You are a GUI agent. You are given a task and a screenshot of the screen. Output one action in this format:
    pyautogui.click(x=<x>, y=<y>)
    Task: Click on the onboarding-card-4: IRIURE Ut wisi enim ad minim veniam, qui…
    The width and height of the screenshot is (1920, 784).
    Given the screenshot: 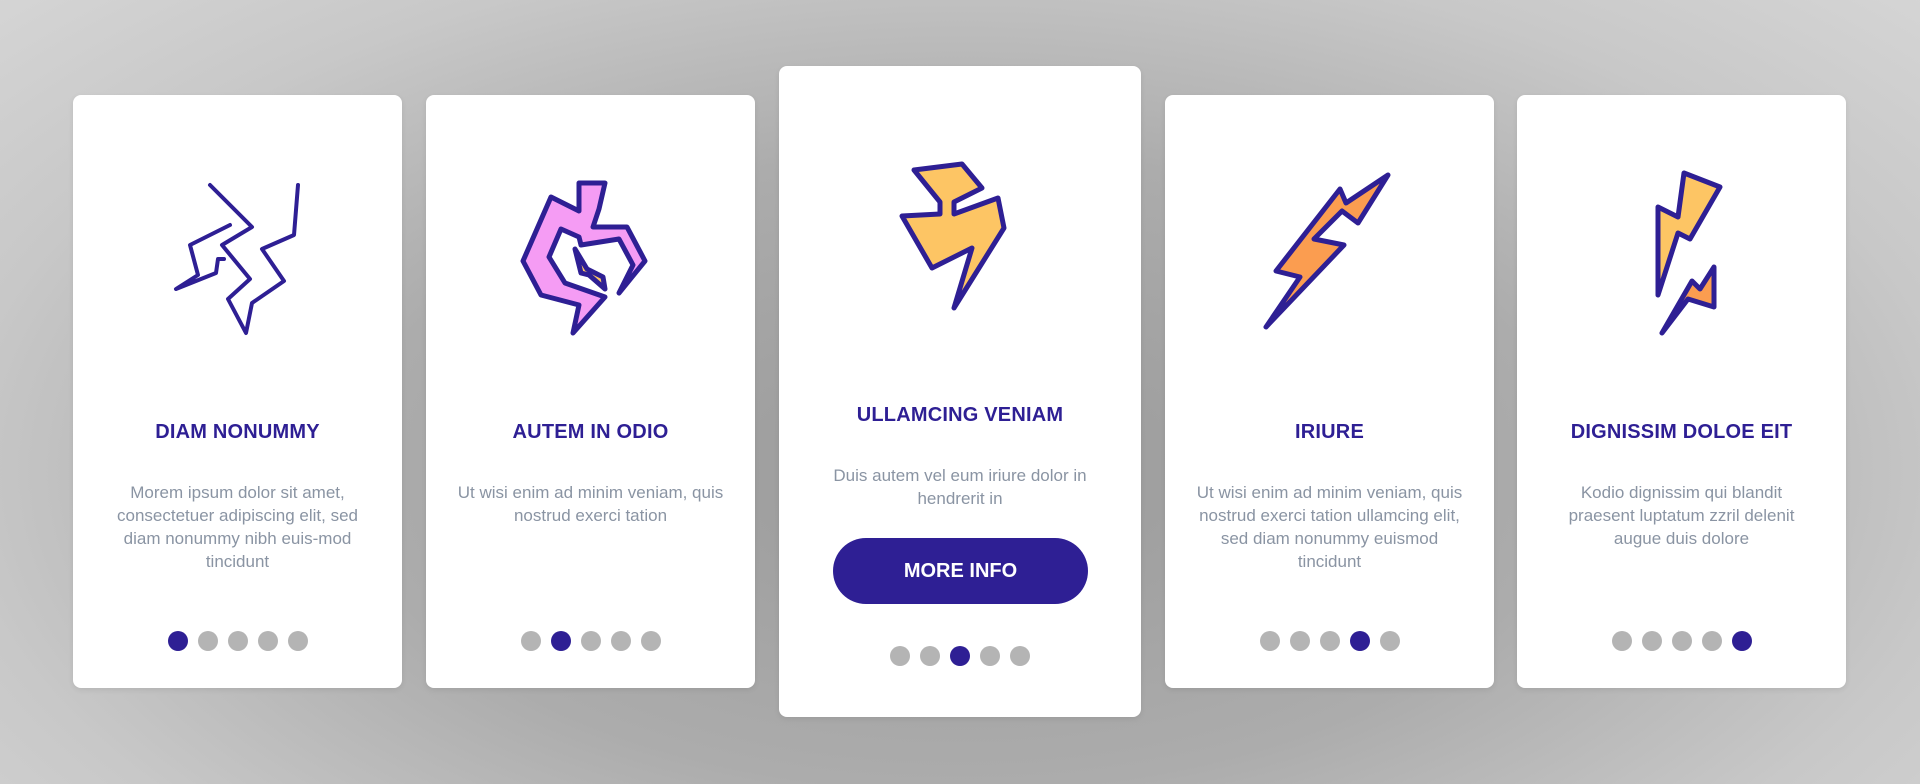 What is the action you would take?
    pyautogui.click(x=1329, y=391)
    